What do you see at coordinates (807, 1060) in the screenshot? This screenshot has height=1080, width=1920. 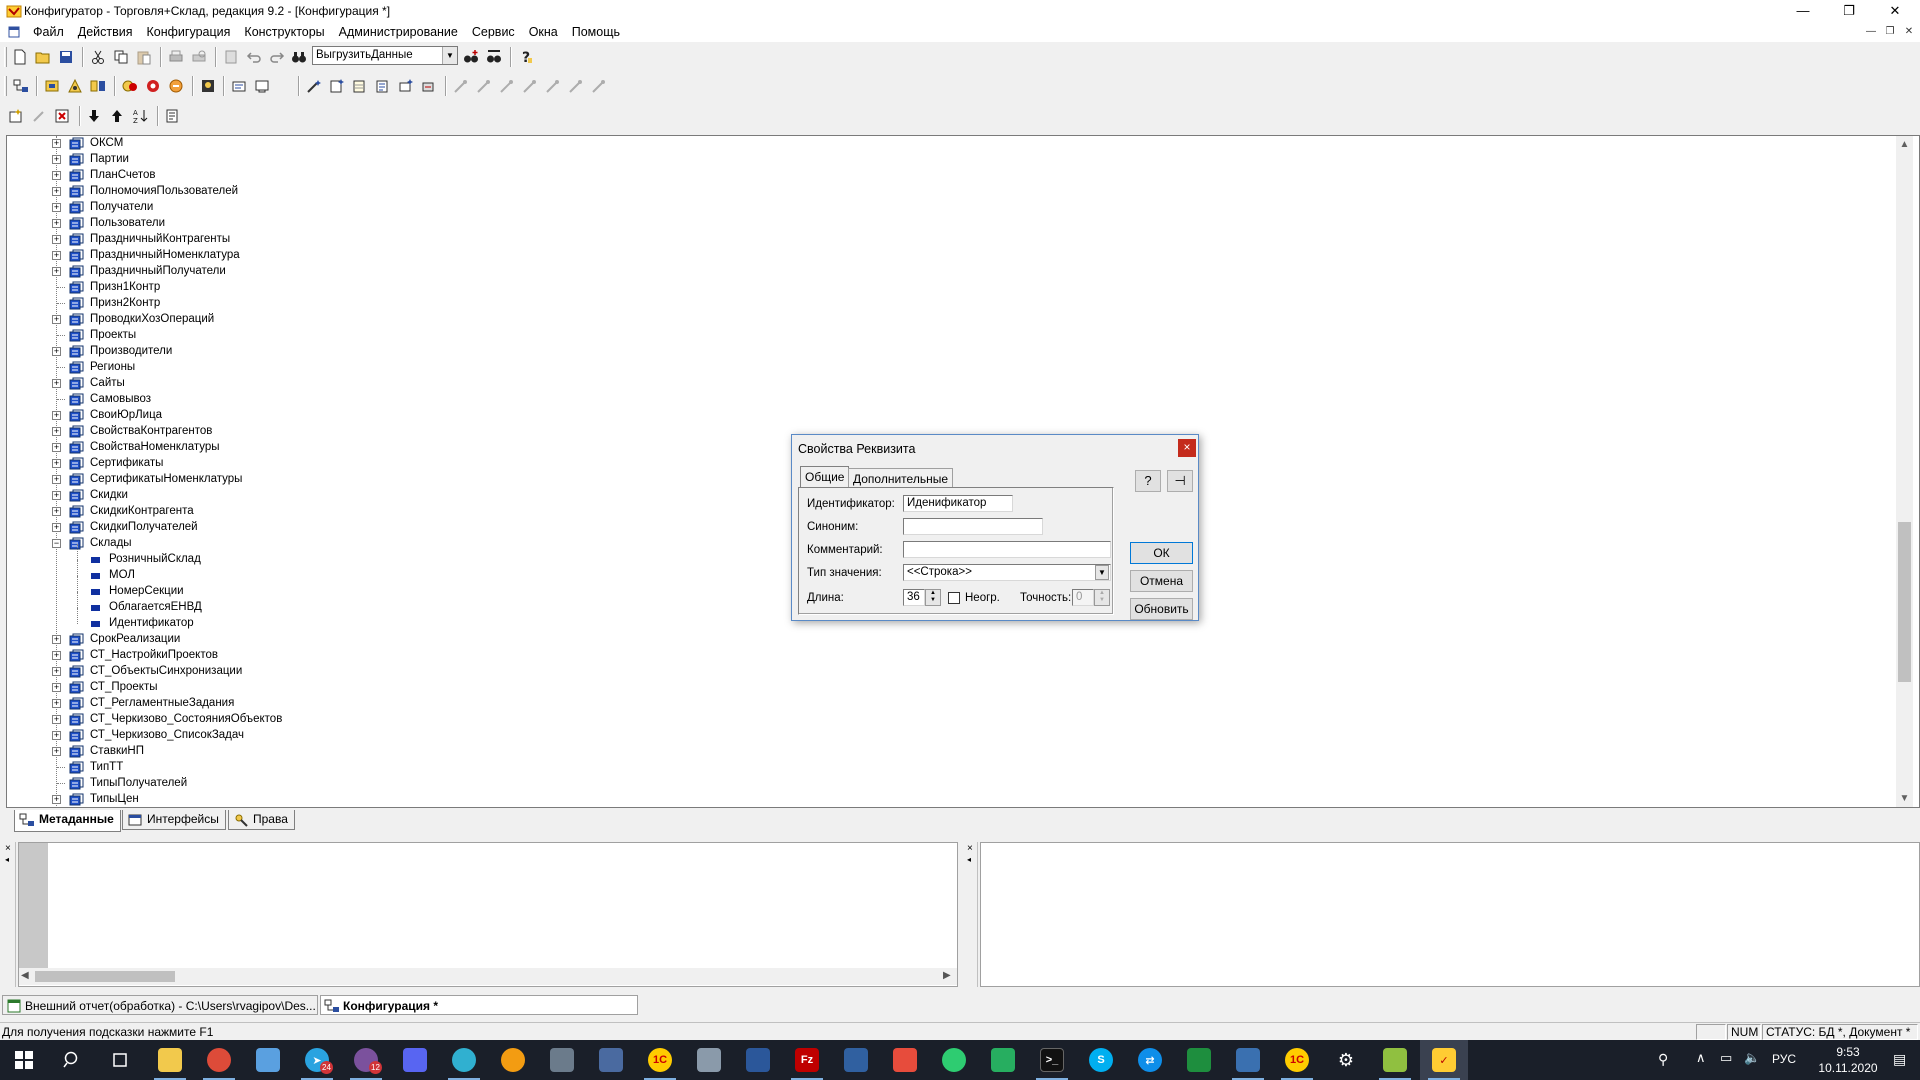 I see `taskbar-filezilla: Fz` at bounding box center [807, 1060].